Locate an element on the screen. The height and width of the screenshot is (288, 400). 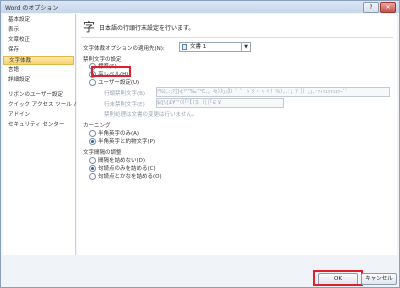
dialog-footer: OK キャンセル is located at coordinates (200, 272).